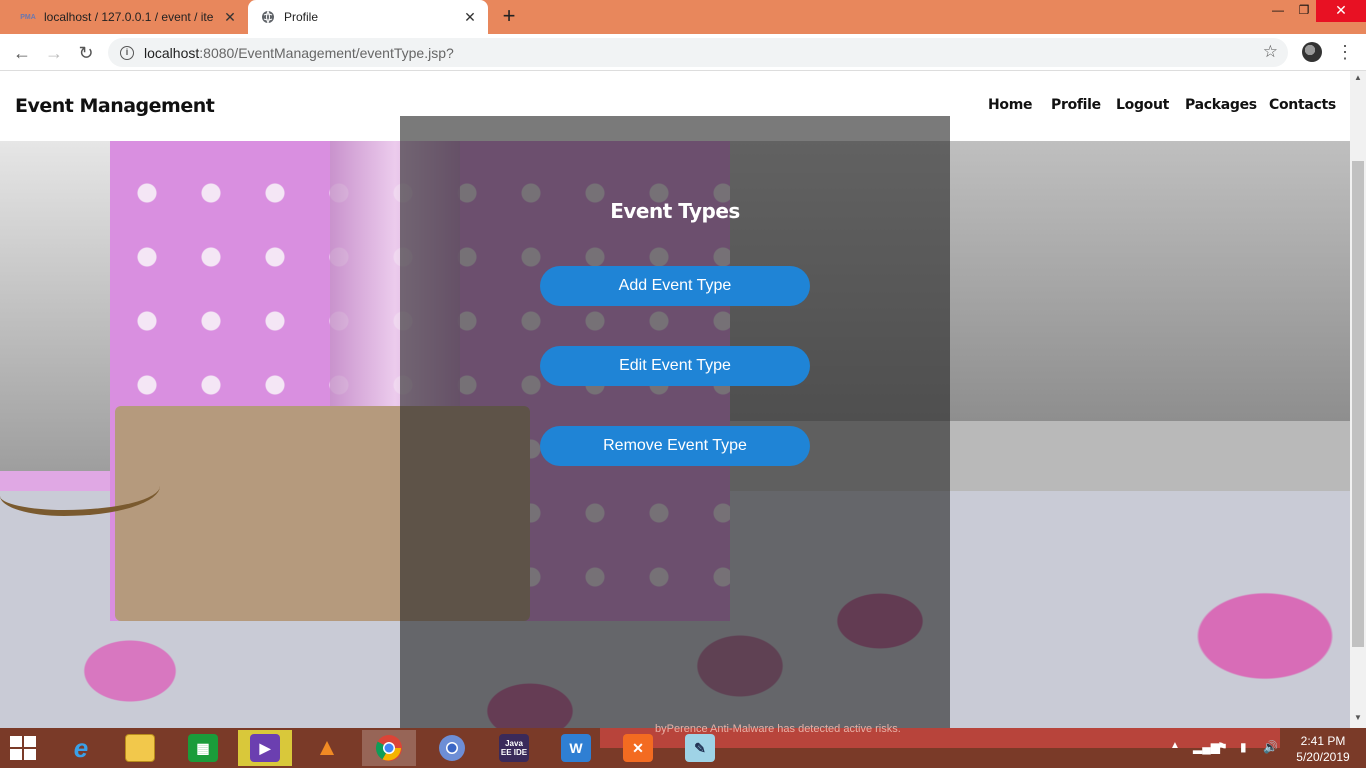 The image size is (1366, 768). What do you see at coordinates (576, 748) in the screenshot?
I see `word-writer-icon: W` at bounding box center [576, 748].